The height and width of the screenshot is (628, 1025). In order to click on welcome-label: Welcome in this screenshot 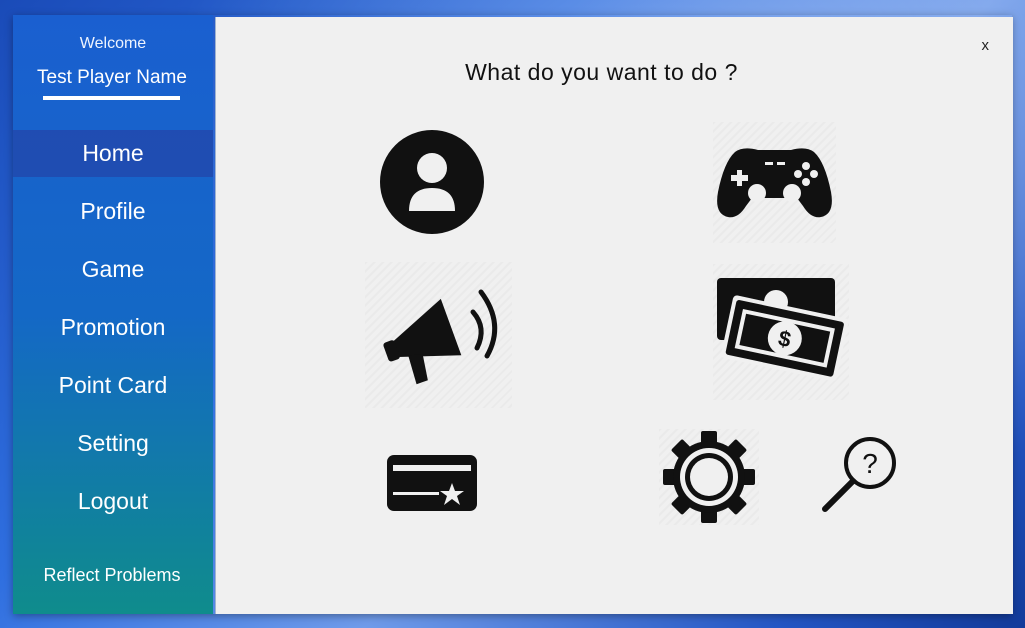, I will do `click(113, 43)`.